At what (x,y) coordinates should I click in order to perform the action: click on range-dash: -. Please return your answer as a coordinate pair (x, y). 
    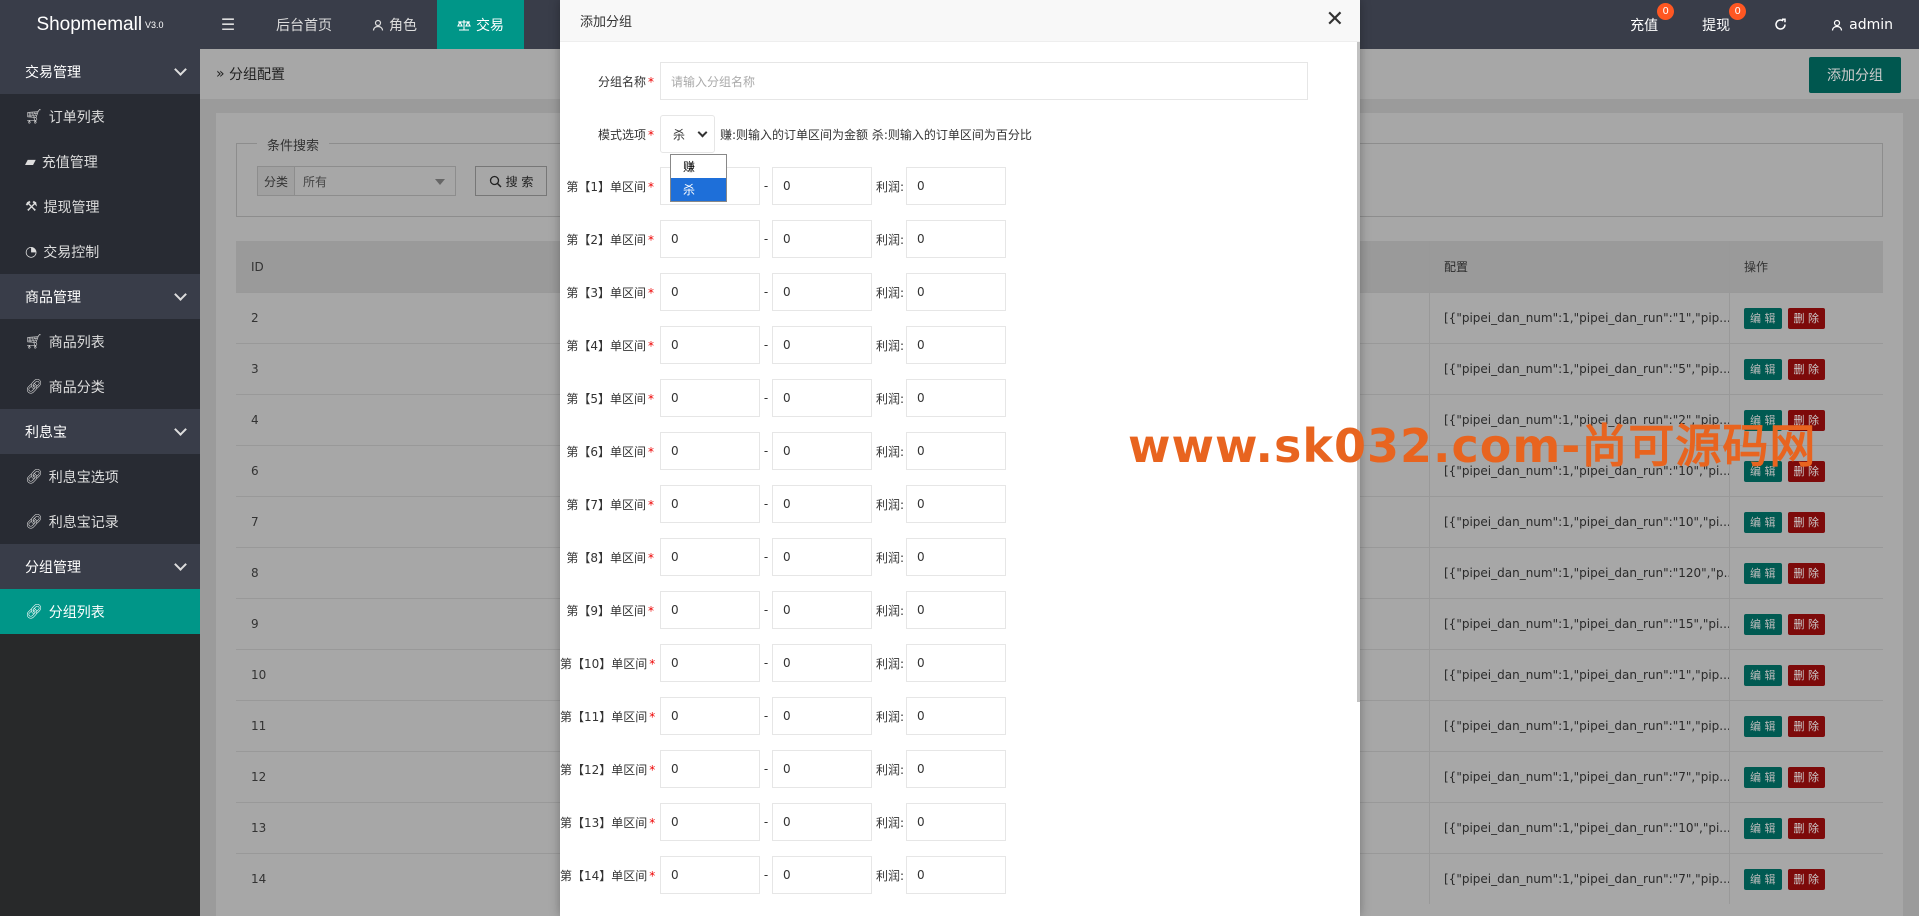
    Looking at the image, I should click on (766, 292).